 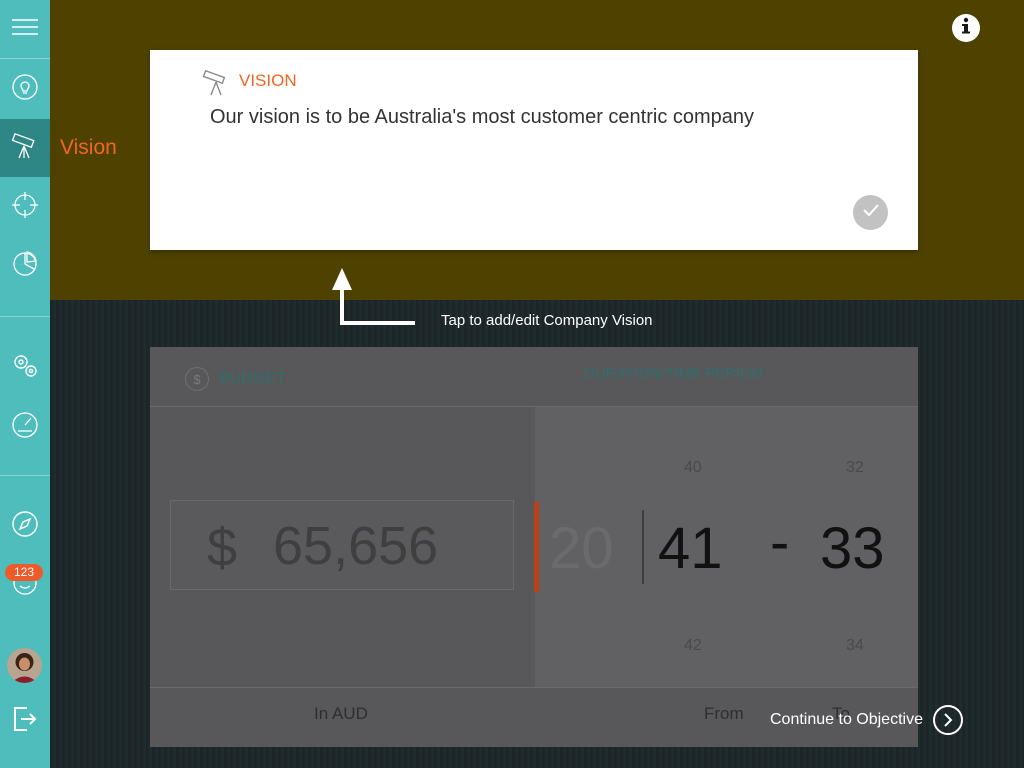 I want to click on sidebar-item-explore, so click(x=25, y=526).